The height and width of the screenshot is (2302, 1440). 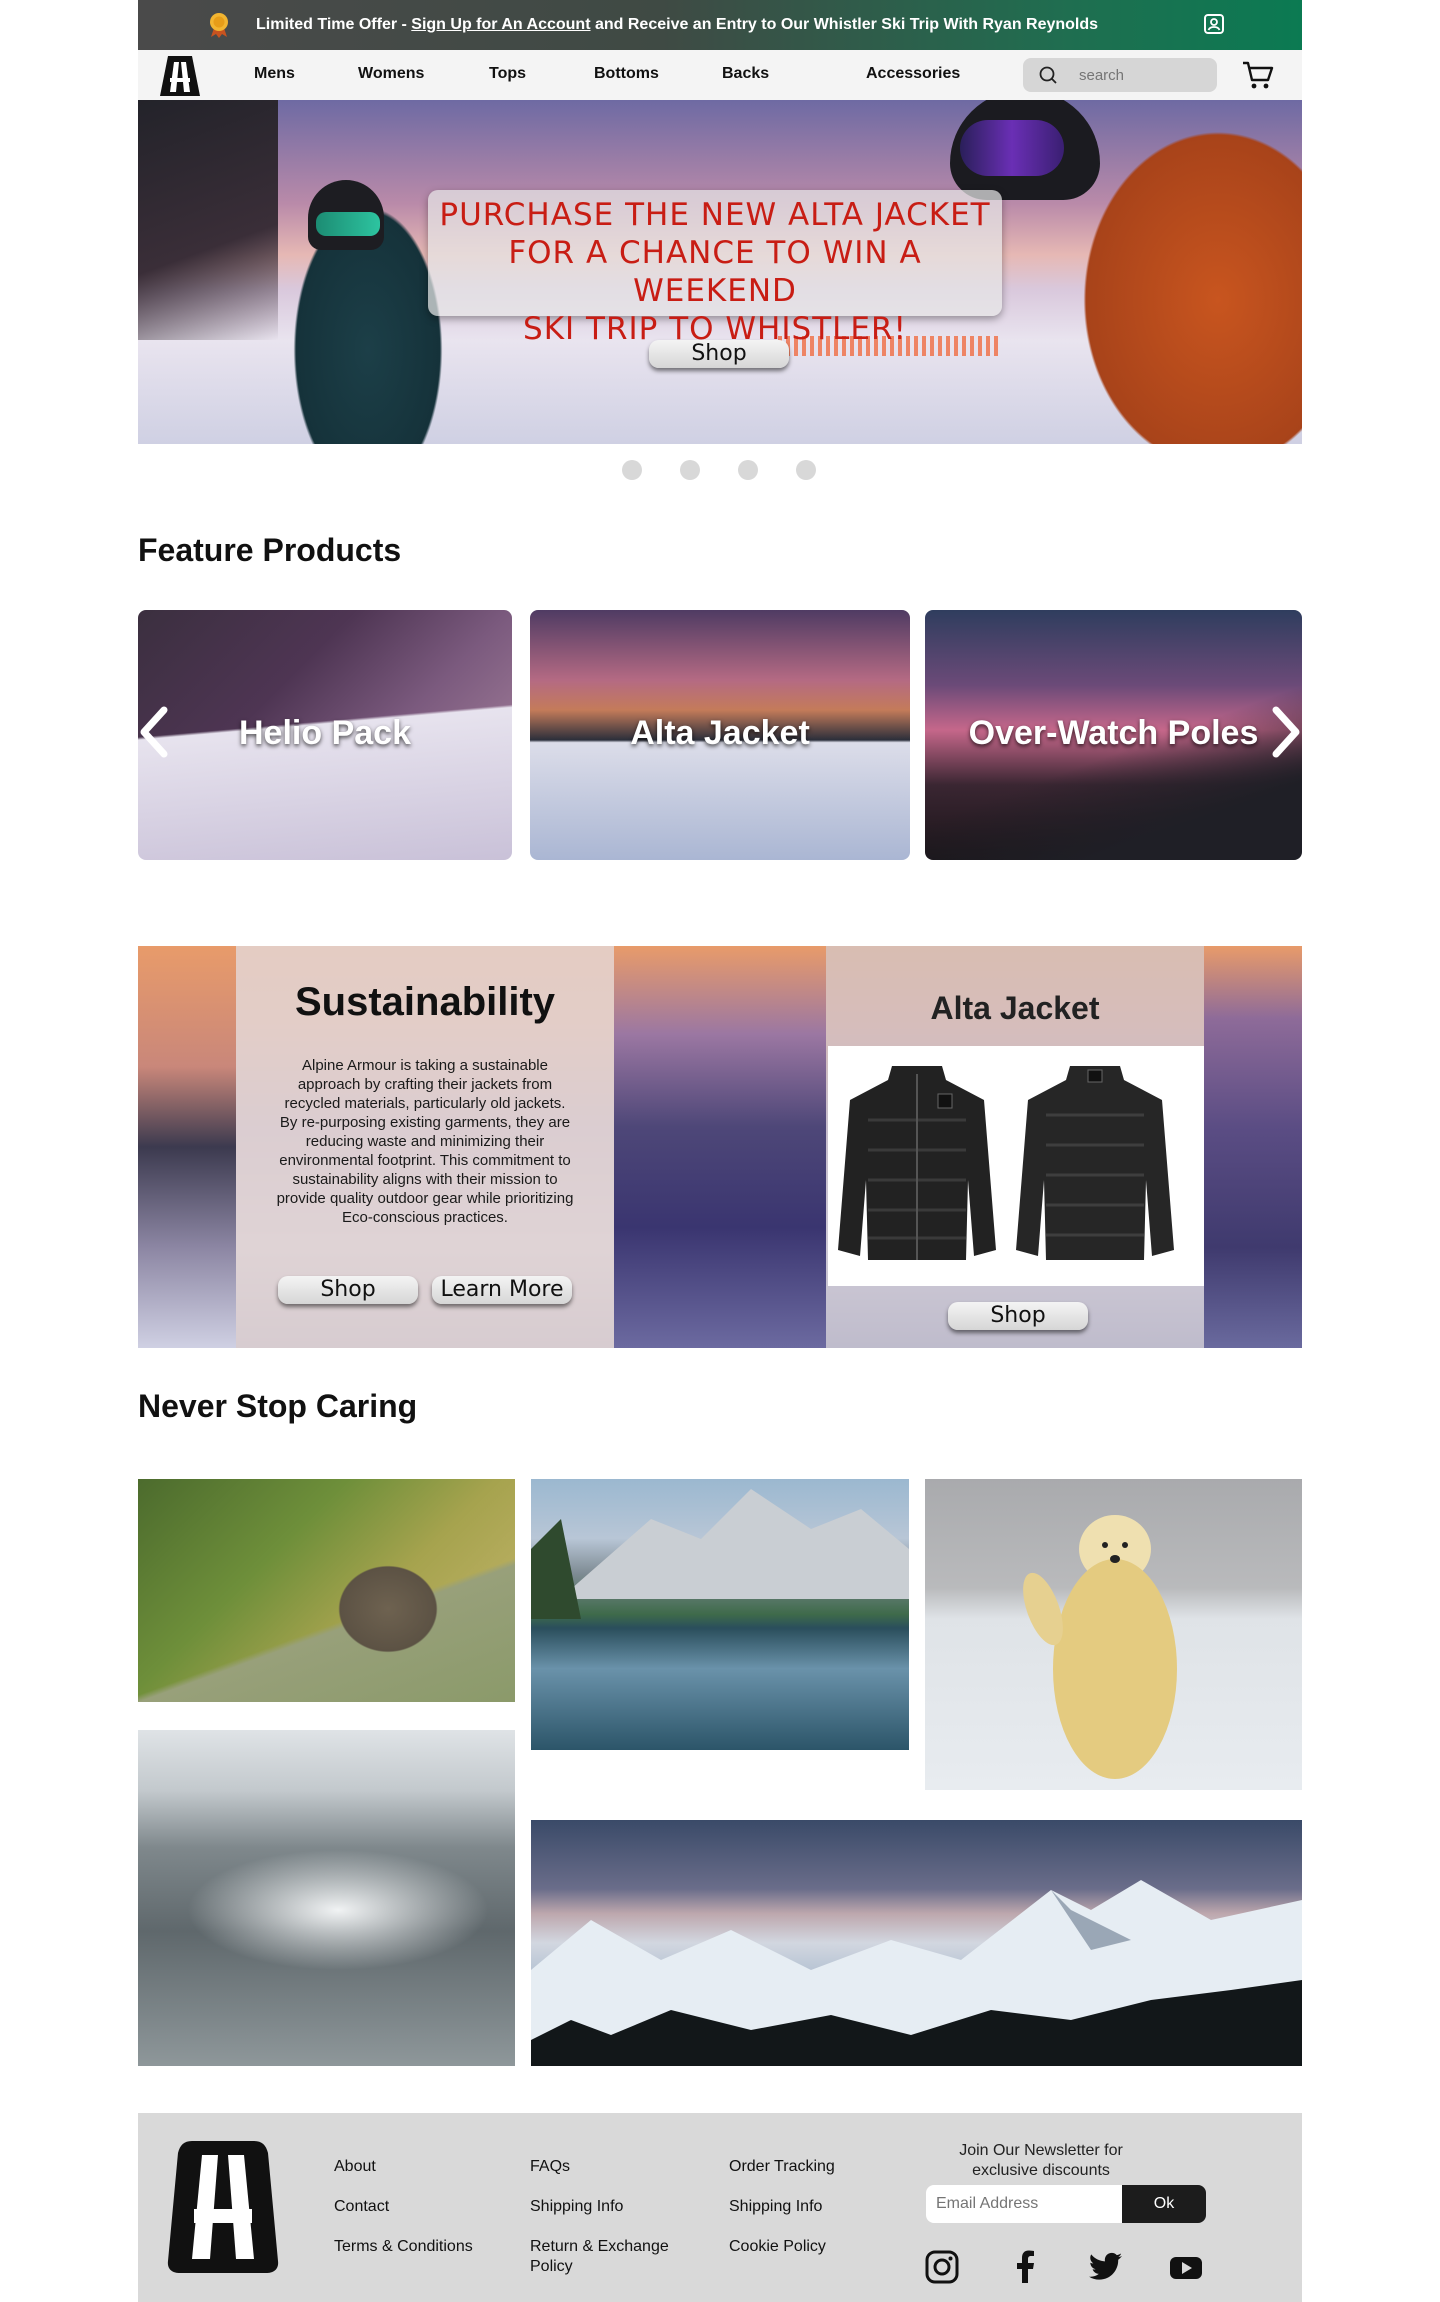 What do you see at coordinates (775, 2207) in the screenshot?
I see `footer-link-shipping-info-2: Shipping Info` at bounding box center [775, 2207].